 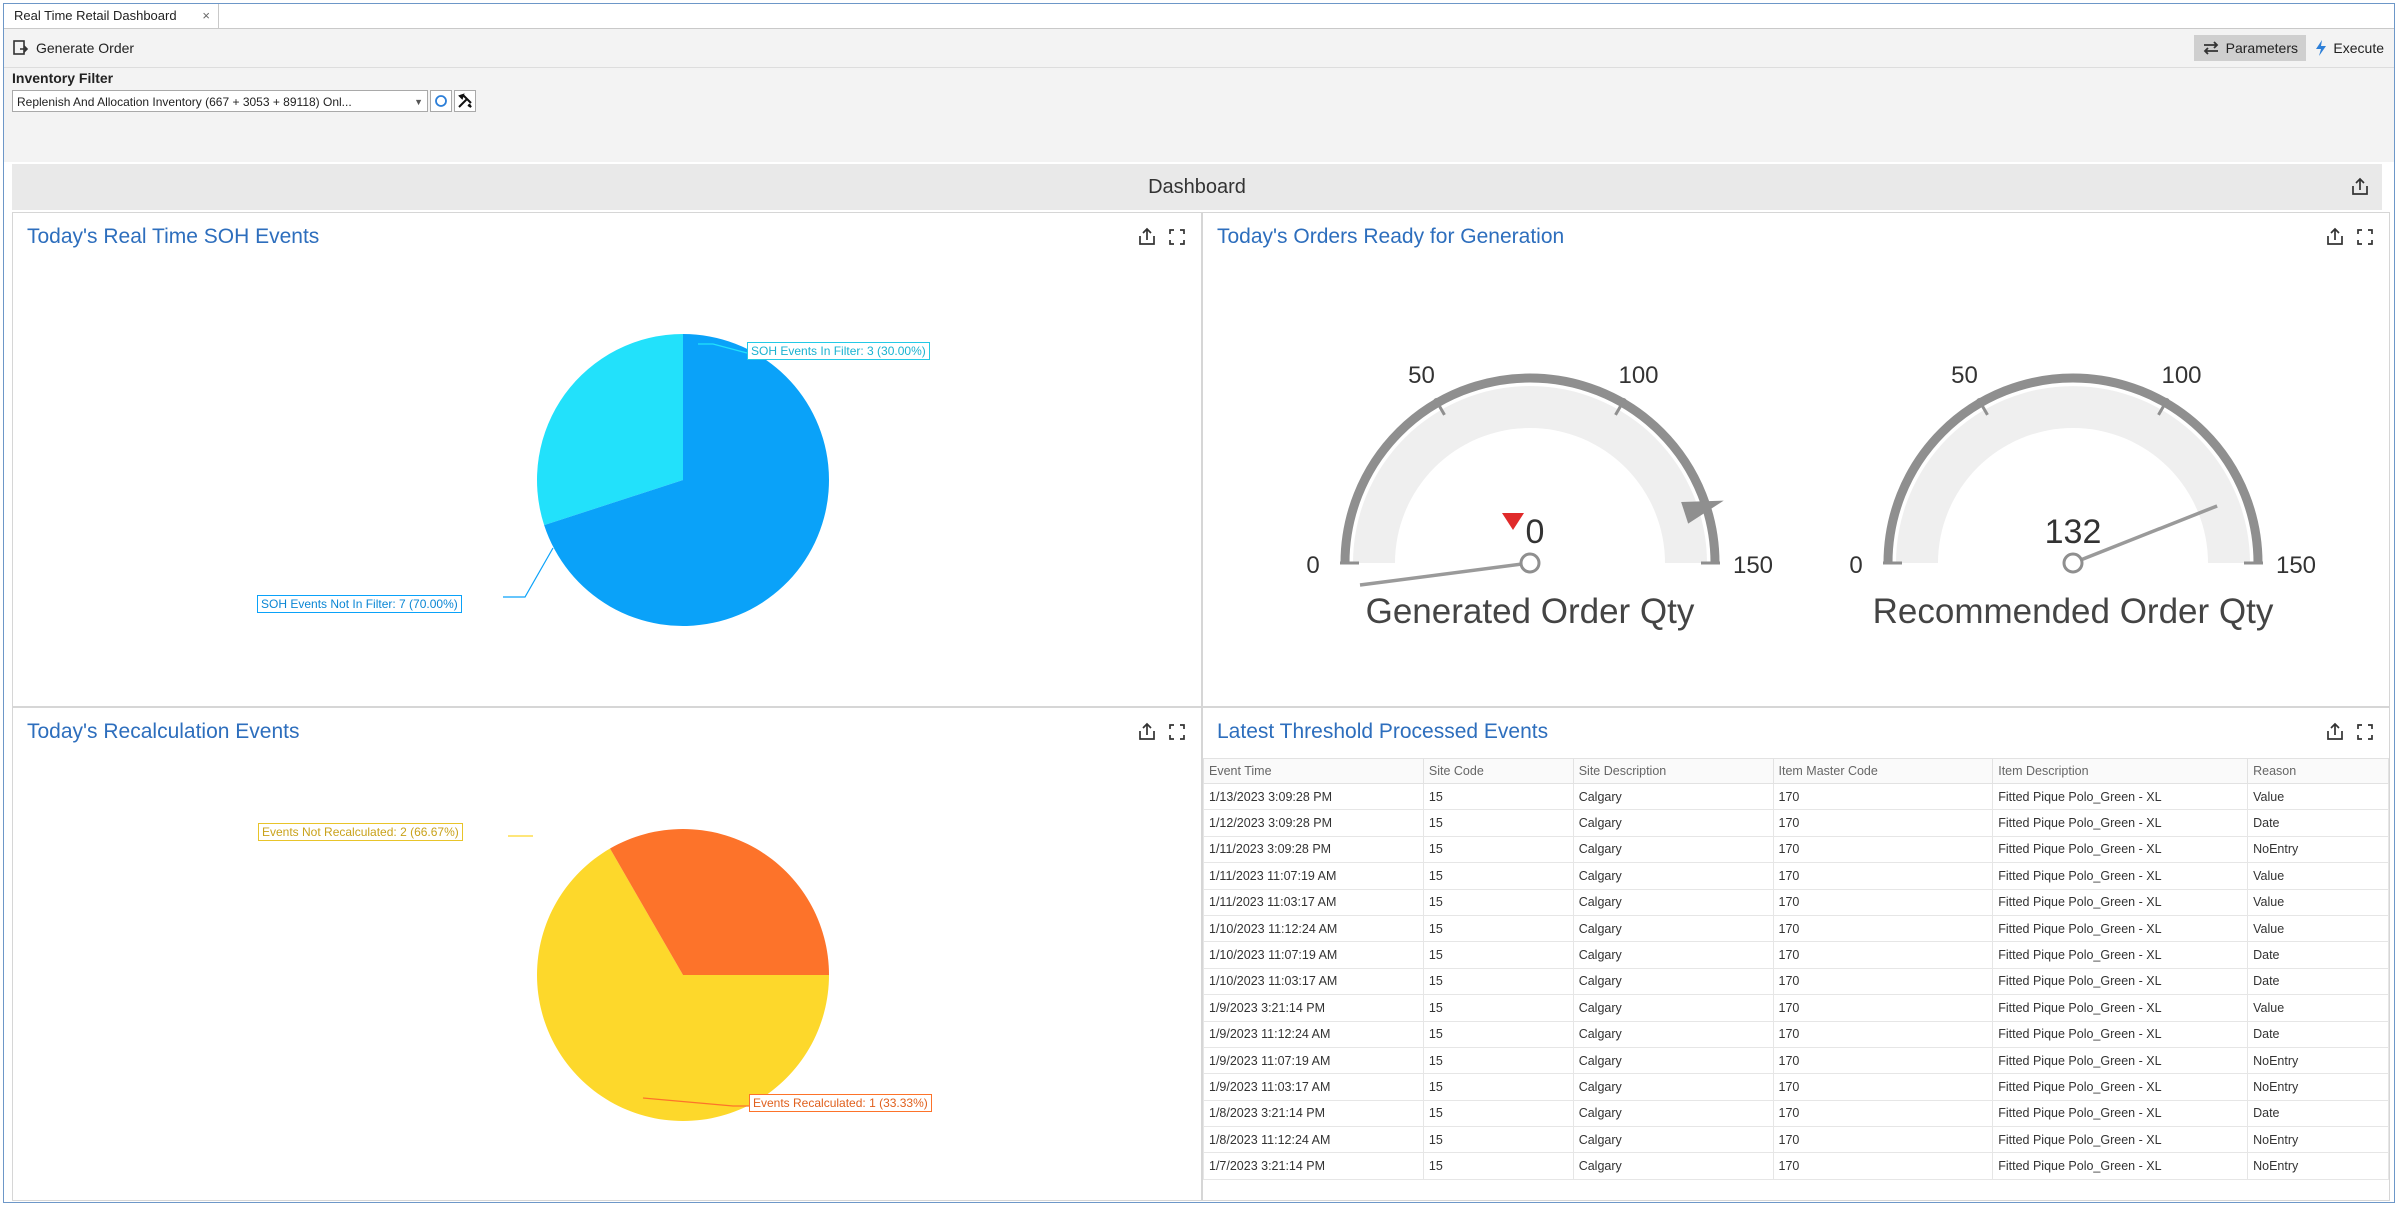 I want to click on parameters-label: Parameters, so click(x=2261, y=48).